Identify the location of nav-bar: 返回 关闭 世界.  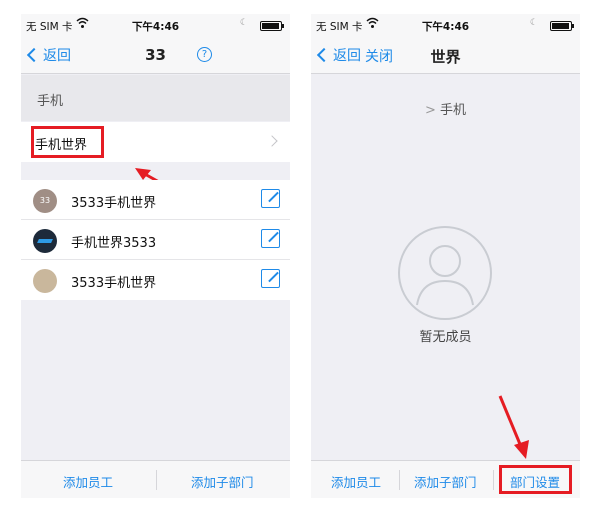
(445, 55).